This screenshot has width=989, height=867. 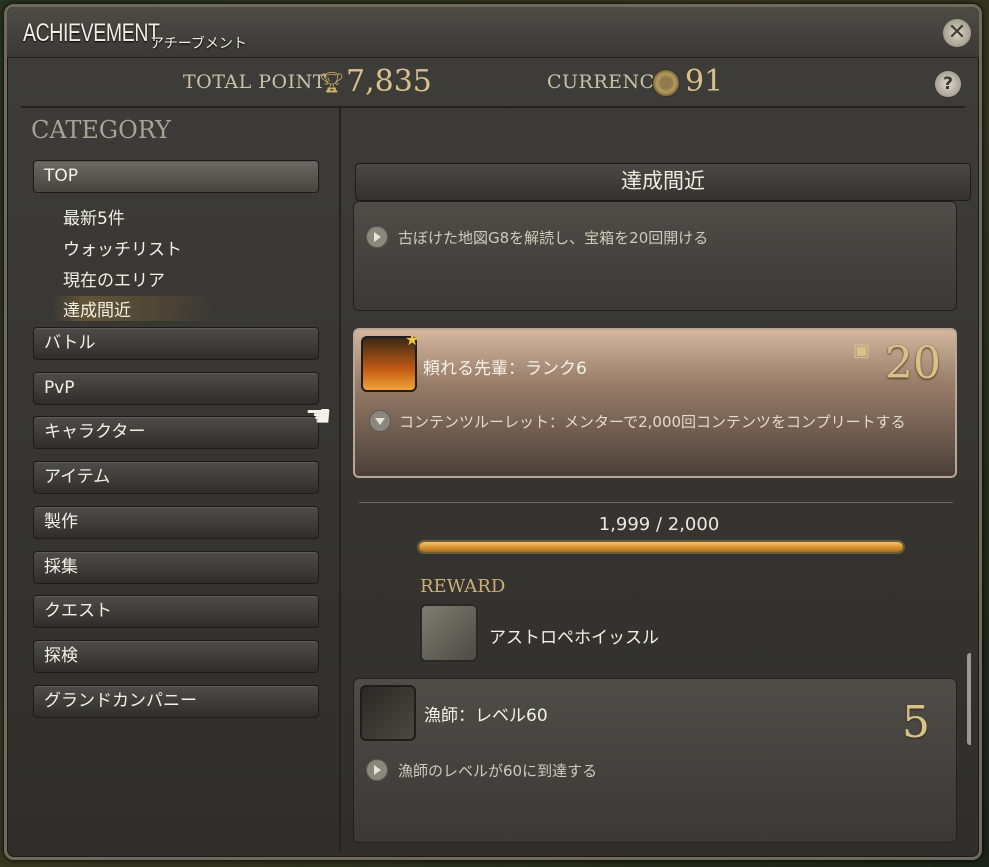 What do you see at coordinates (666, 83) in the screenshot?
I see `coin-icon` at bounding box center [666, 83].